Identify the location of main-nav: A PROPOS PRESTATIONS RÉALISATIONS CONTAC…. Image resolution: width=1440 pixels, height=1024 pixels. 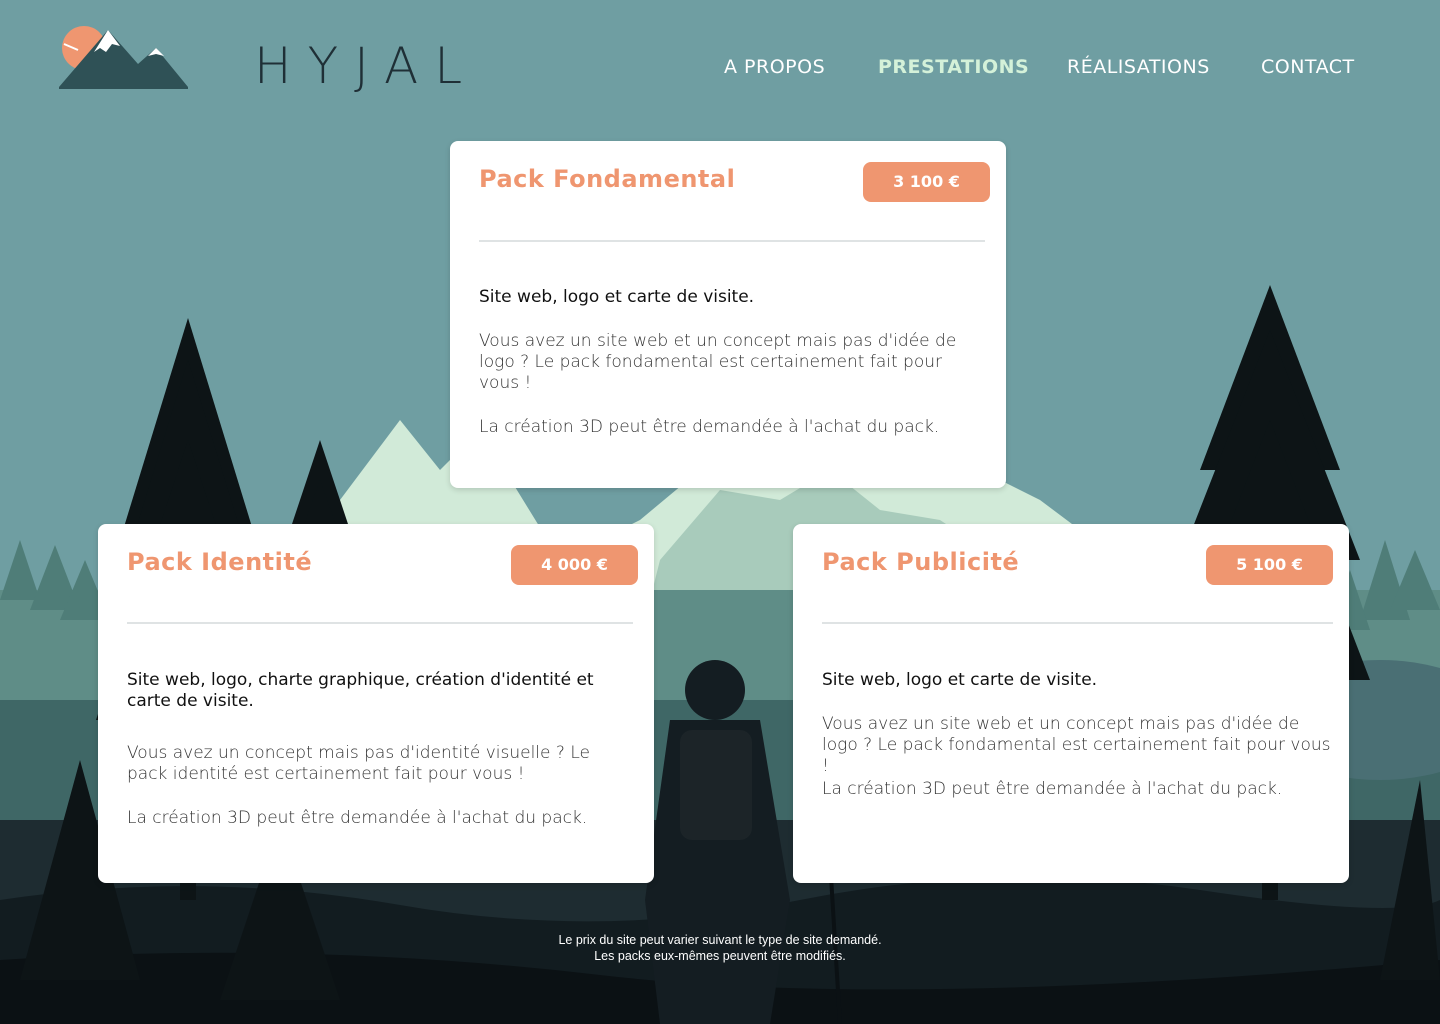
(720, 71).